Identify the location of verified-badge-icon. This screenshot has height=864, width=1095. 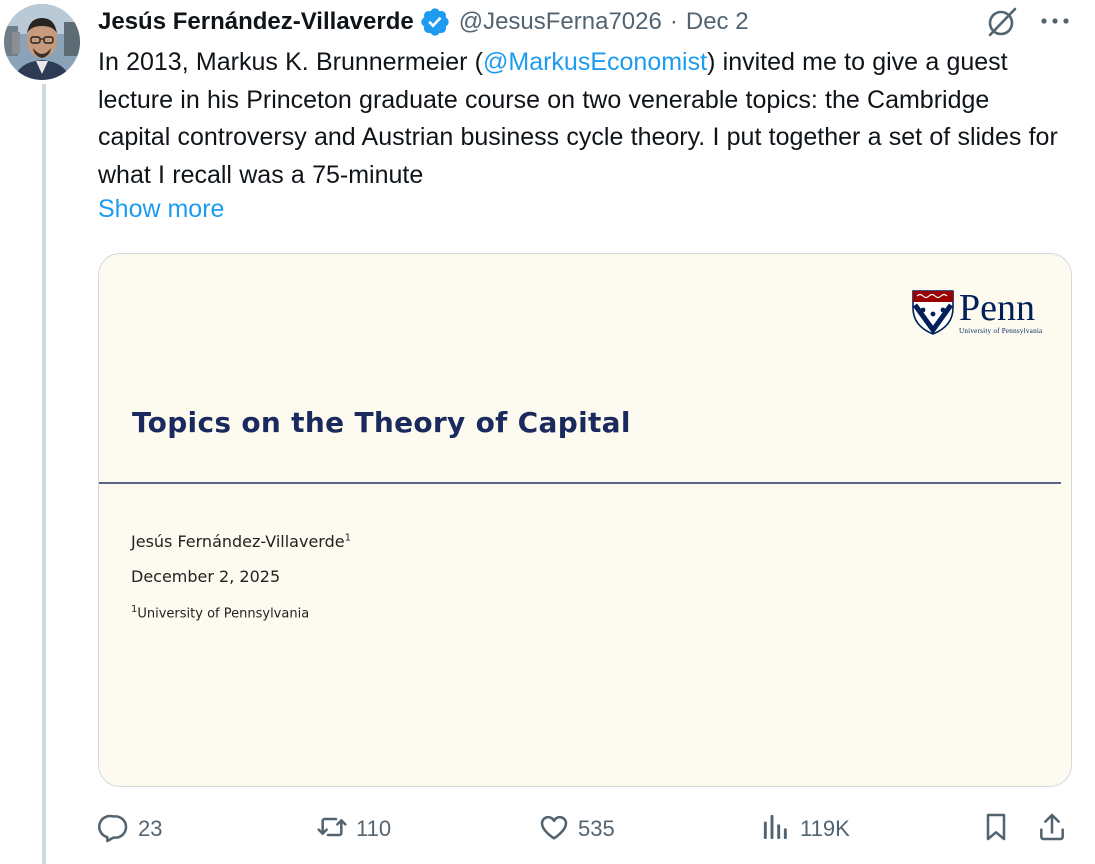
(435, 22).